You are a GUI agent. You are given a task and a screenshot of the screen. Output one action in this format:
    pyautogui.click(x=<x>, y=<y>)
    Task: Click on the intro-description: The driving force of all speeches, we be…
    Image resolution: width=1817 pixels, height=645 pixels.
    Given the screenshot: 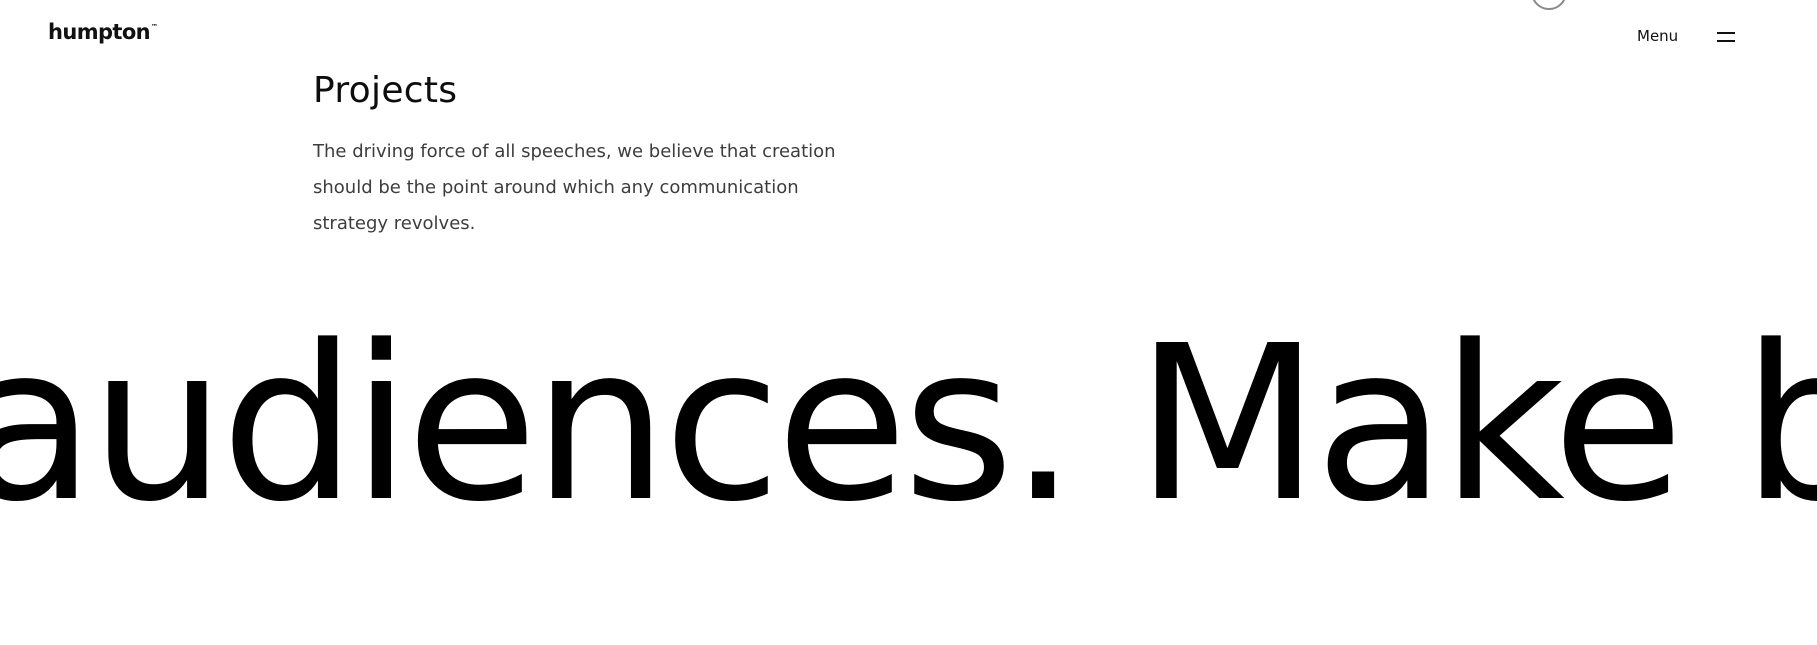 What is the action you would take?
    pyautogui.click(x=574, y=187)
    